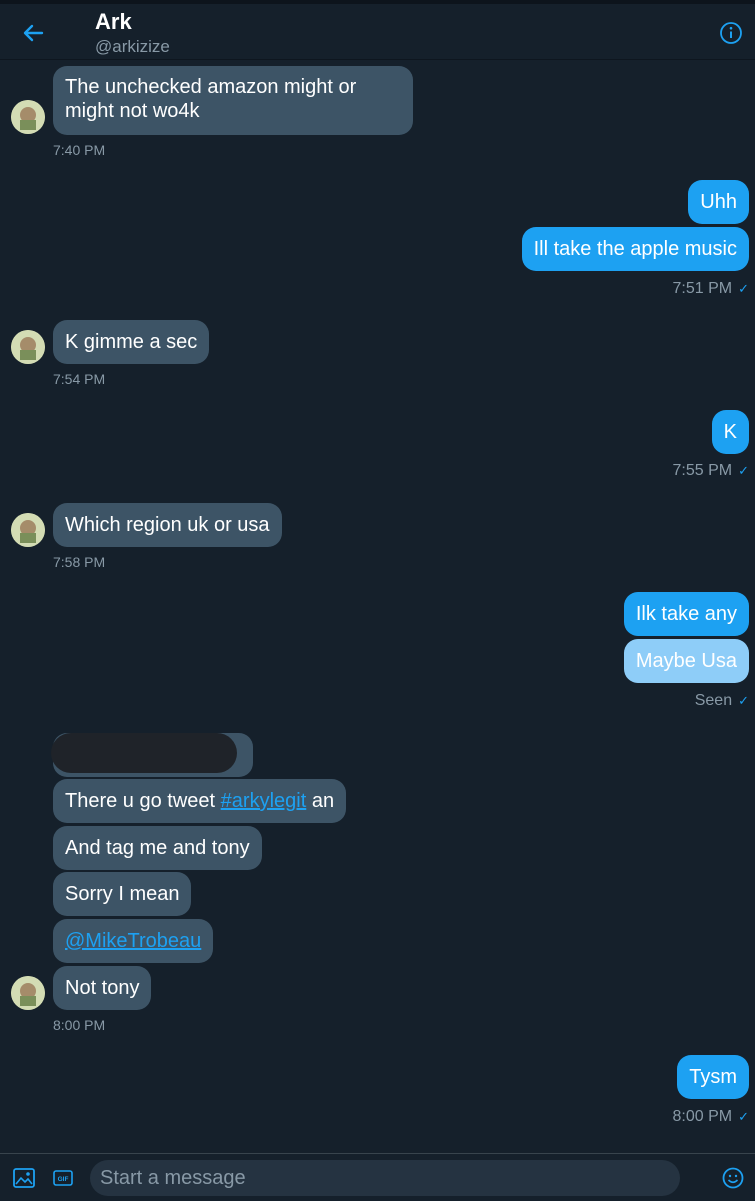 Image resolution: width=755 pixels, height=1201 pixels. I want to click on incoming-message: There u go tweet #arkylegit an, so click(200, 801).